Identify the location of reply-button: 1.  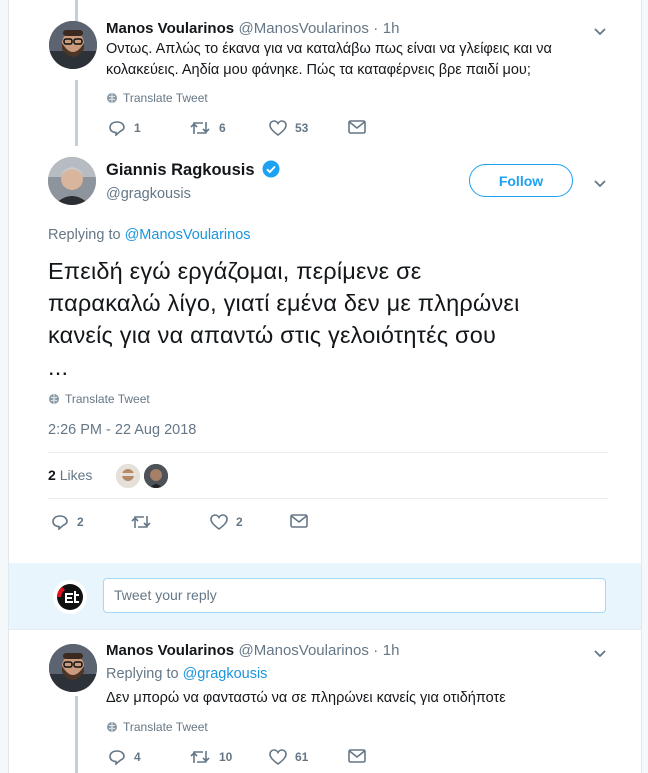
(124, 128).